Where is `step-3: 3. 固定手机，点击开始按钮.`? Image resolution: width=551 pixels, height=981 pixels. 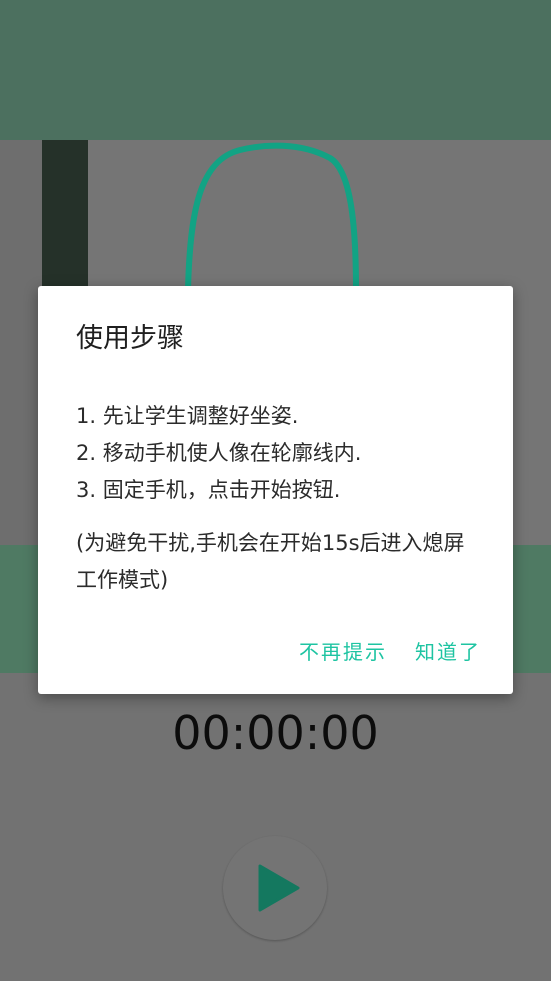 step-3: 3. 固定手机，点击开始按钮. is located at coordinates (208, 490).